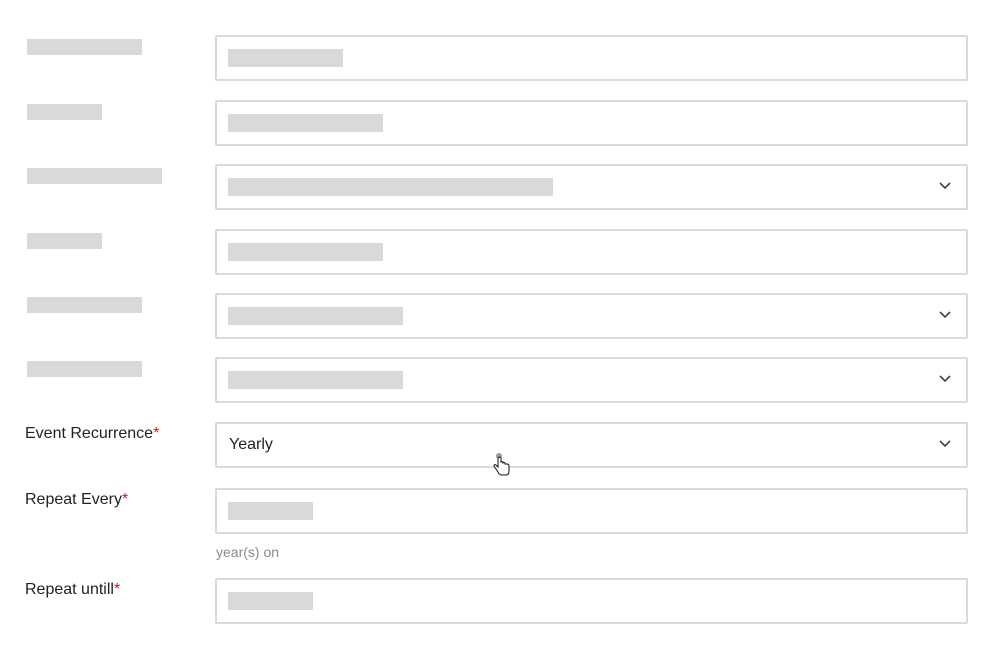  Describe the element at coordinates (251, 444) in the screenshot. I see `event-recurrence-value: Yearly` at that location.